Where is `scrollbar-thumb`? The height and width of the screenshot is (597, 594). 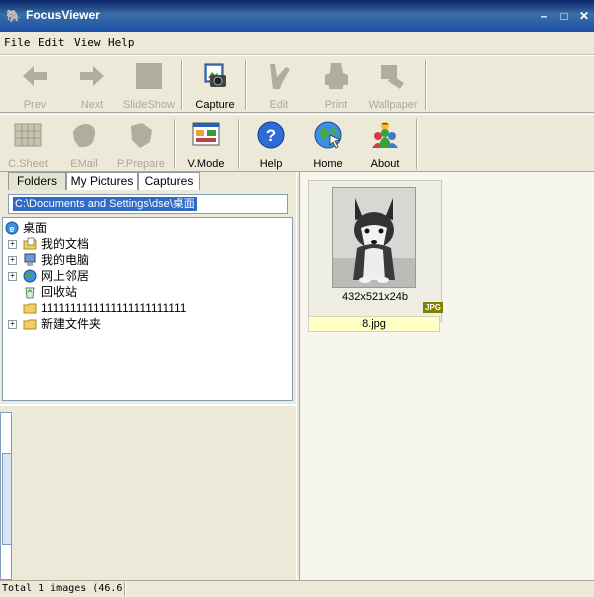 scrollbar-thumb is located at coordinates (7, 499).